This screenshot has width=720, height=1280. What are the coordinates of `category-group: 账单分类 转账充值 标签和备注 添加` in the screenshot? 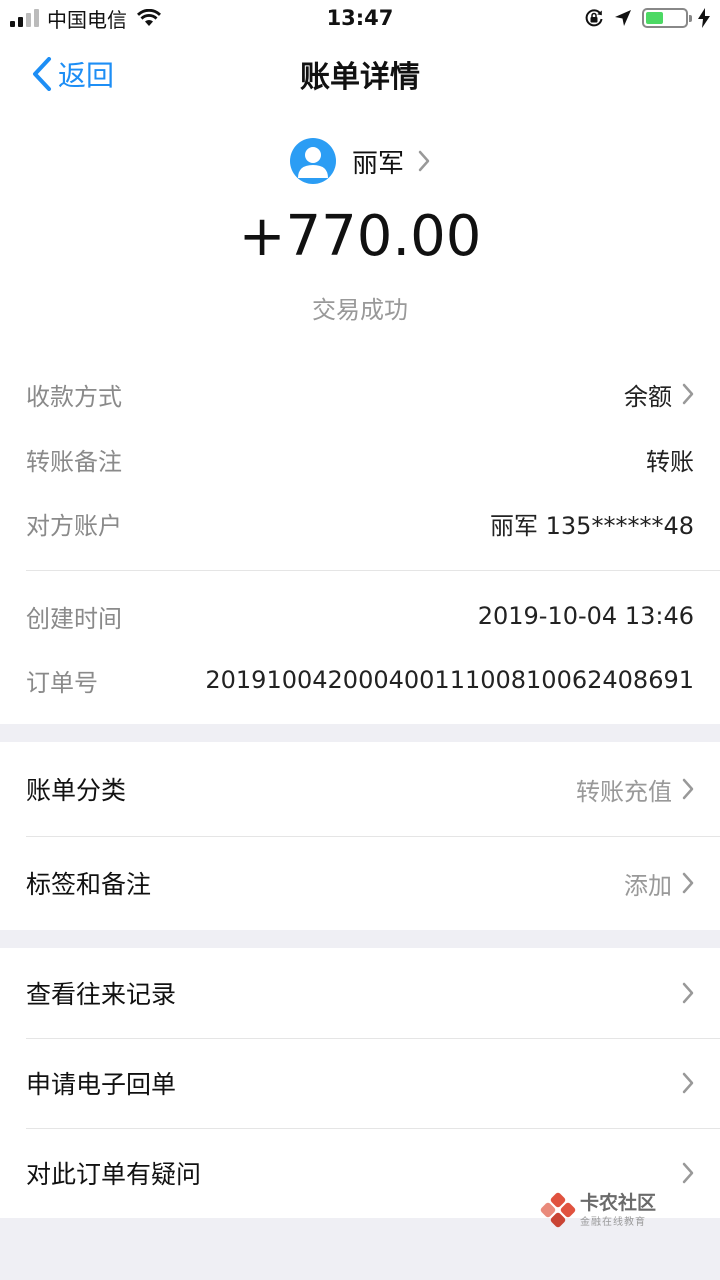 It's located at (360, 836).